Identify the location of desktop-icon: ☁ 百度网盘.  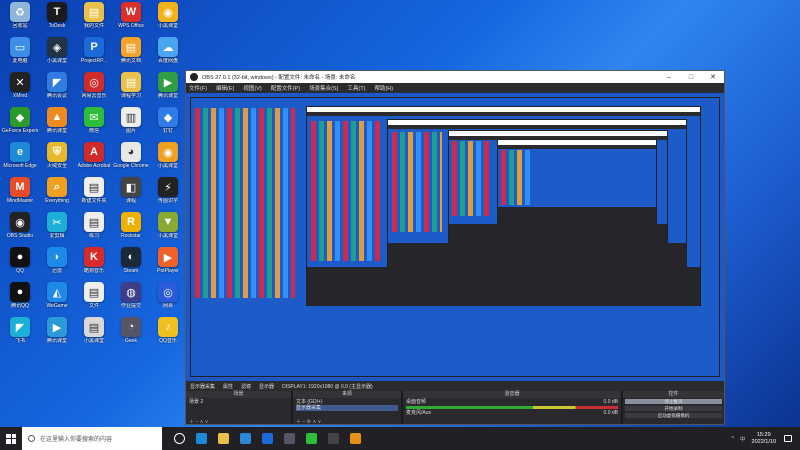
(168, 54).